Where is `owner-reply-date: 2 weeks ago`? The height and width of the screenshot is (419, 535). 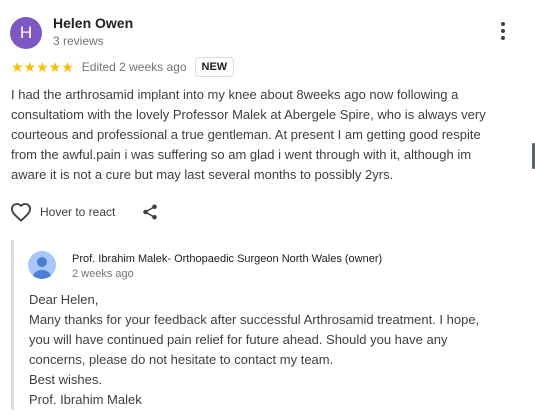 owner-reply-date: 2 weeks ago is located at coordinates (103, 274).